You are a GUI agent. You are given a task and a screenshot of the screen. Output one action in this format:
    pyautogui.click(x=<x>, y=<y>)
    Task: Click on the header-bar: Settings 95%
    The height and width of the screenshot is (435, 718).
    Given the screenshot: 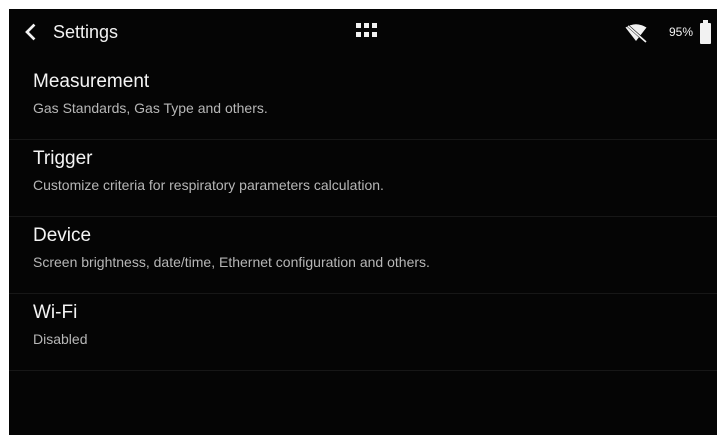 What is the action you would take?
    pyautogui.click(x=363, y=32)
    